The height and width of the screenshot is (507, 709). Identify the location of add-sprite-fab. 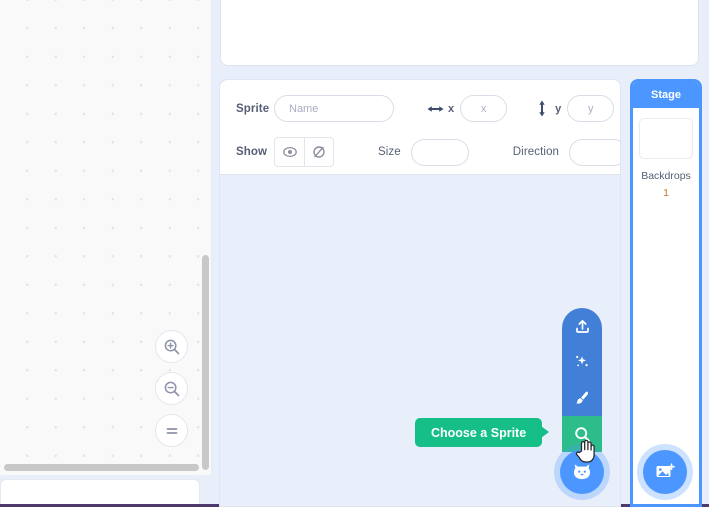
(582, 472).